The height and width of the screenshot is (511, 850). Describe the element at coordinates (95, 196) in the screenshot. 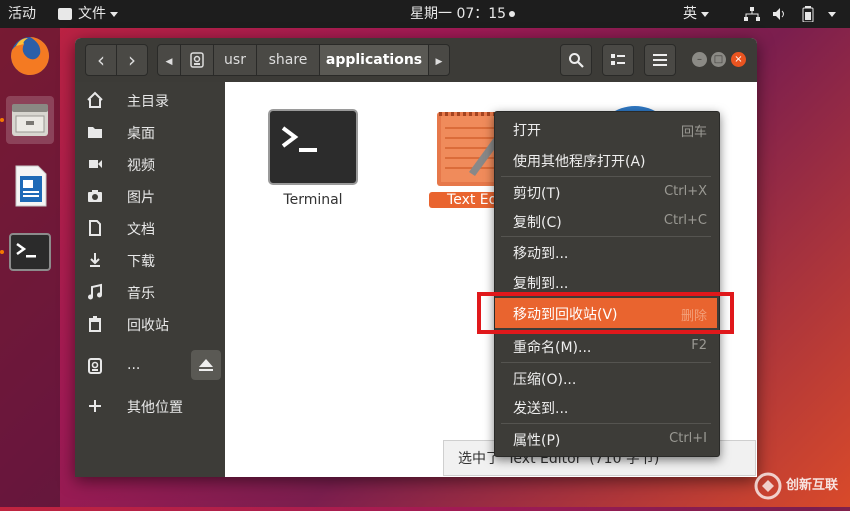

I see `camera-icon` at that location.